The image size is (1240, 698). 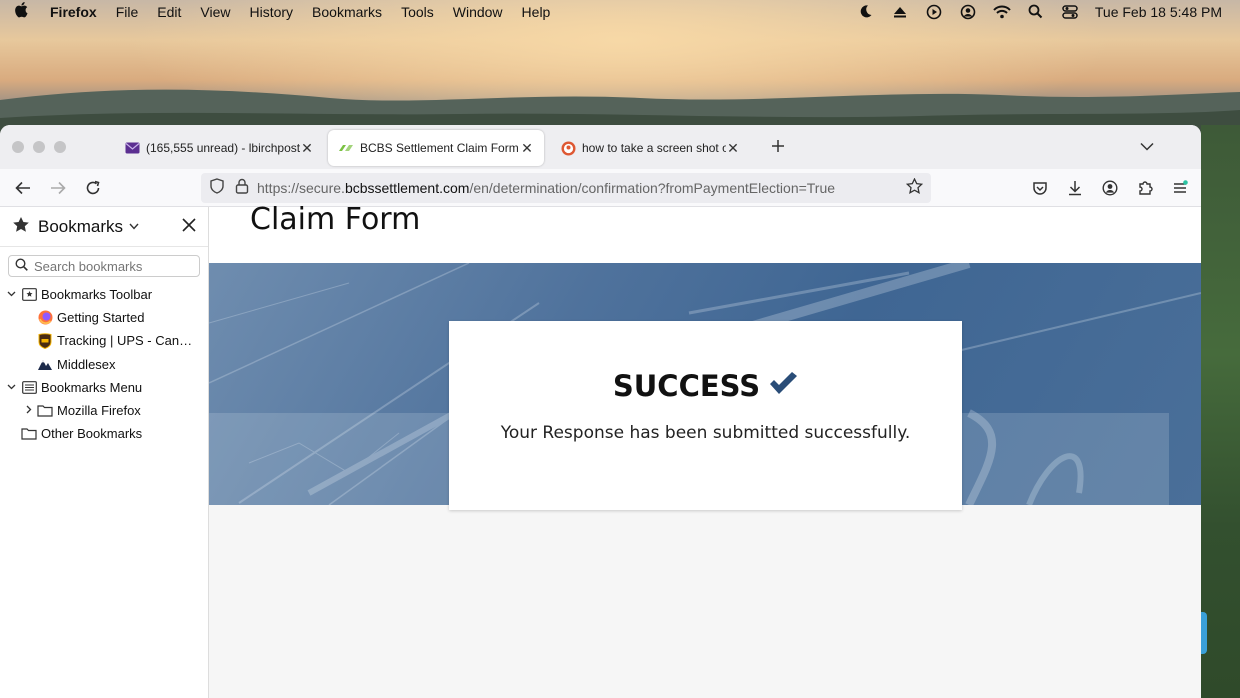 I want to click on menu-history: History, so click(x=271, y=12).